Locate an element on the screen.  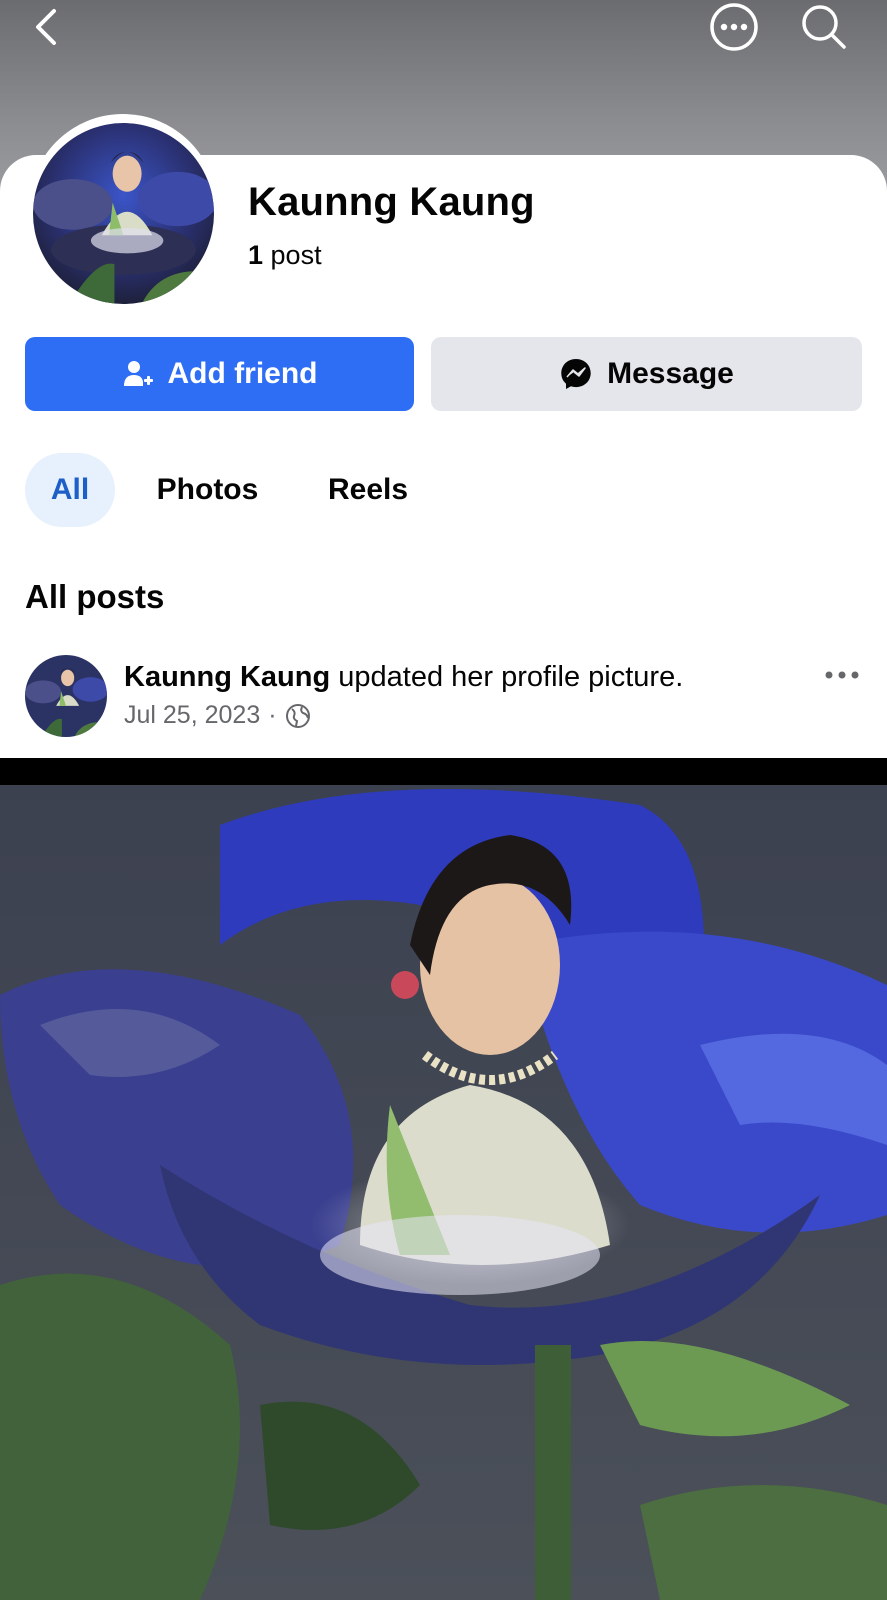
tab-reels: Reels is located at coordinates (368, 490).